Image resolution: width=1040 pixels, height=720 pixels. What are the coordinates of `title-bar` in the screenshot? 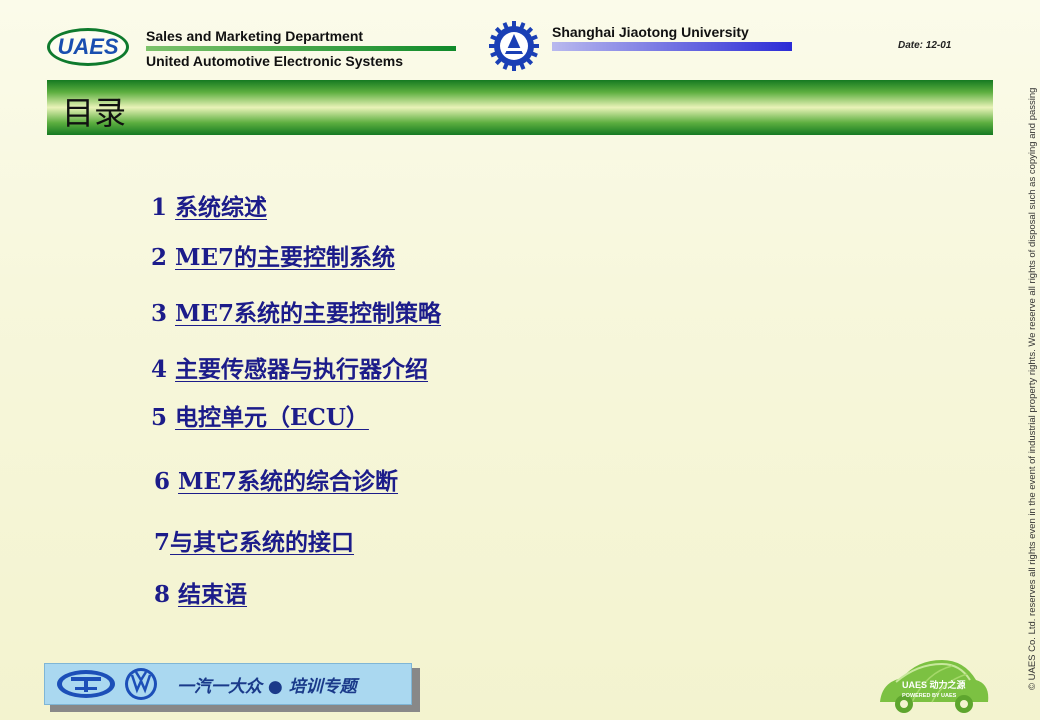 It's located at (520, 107).